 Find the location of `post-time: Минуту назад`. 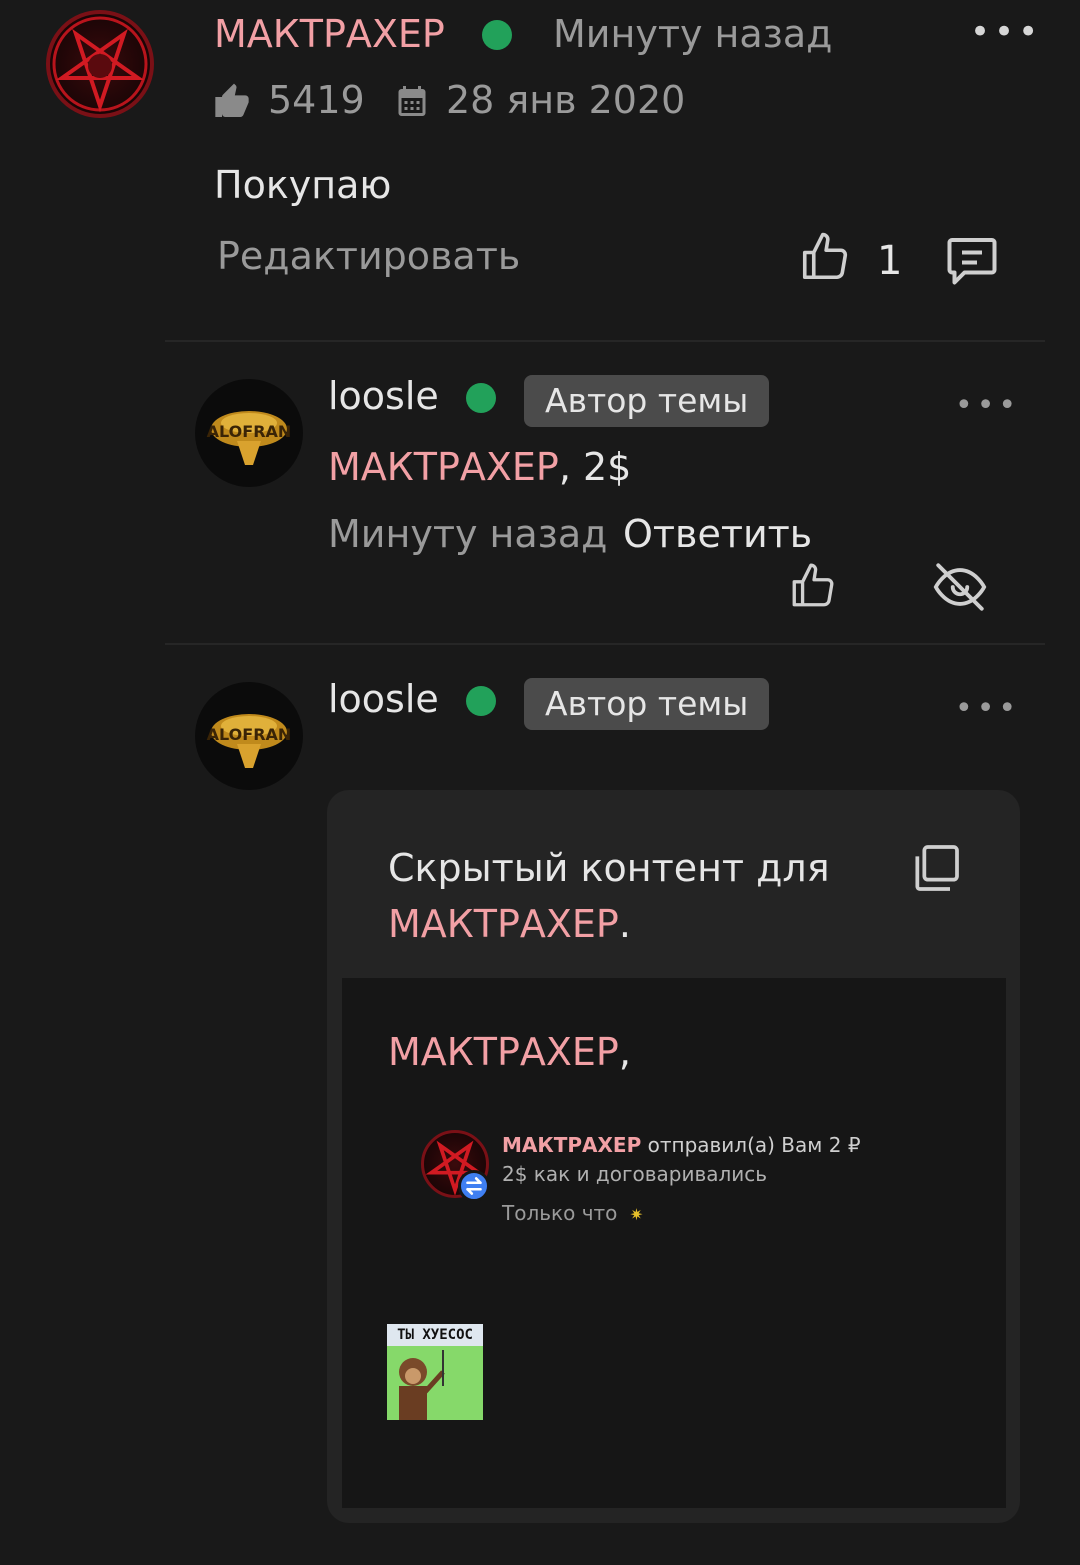

post-time: Минуту назад is located at coordinates (693, 34).